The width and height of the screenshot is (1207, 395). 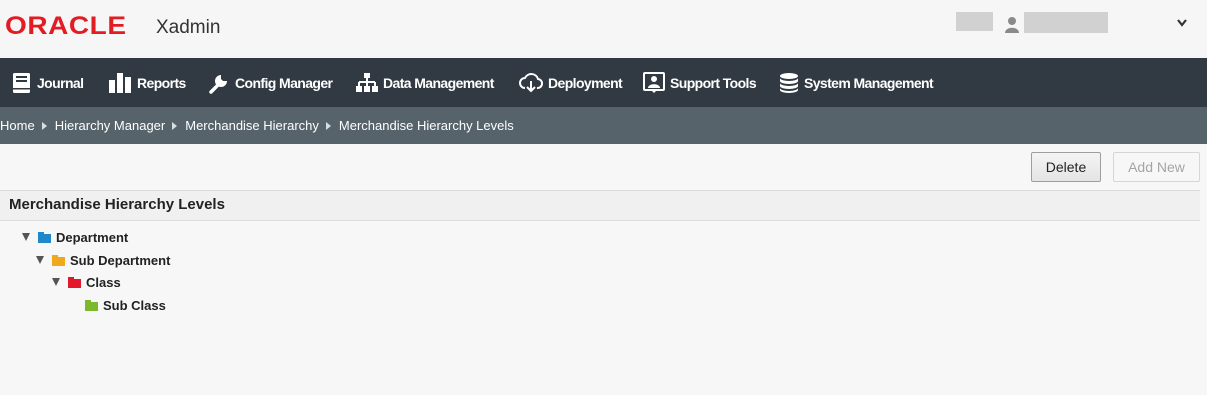 What do you see at coordinates (974, 21) in the screenshot?
I see `redacted-field` at bounding box center [974, 21].